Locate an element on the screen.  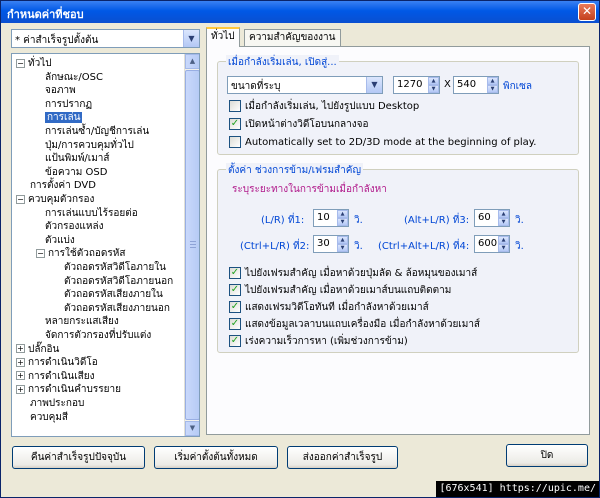
seek-field-4: 600 ▲ ▼ is located at coordinates (492, 244).